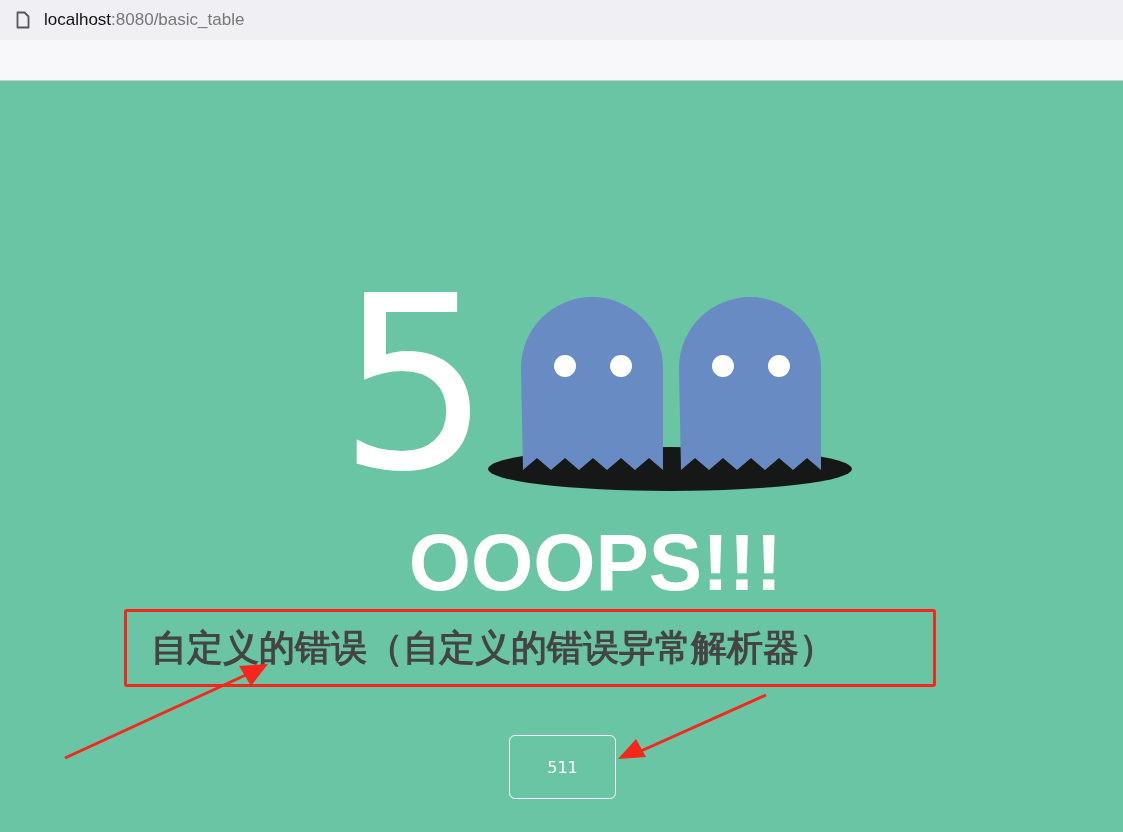  I want to click on error-digit: 5, so click(414, 385).